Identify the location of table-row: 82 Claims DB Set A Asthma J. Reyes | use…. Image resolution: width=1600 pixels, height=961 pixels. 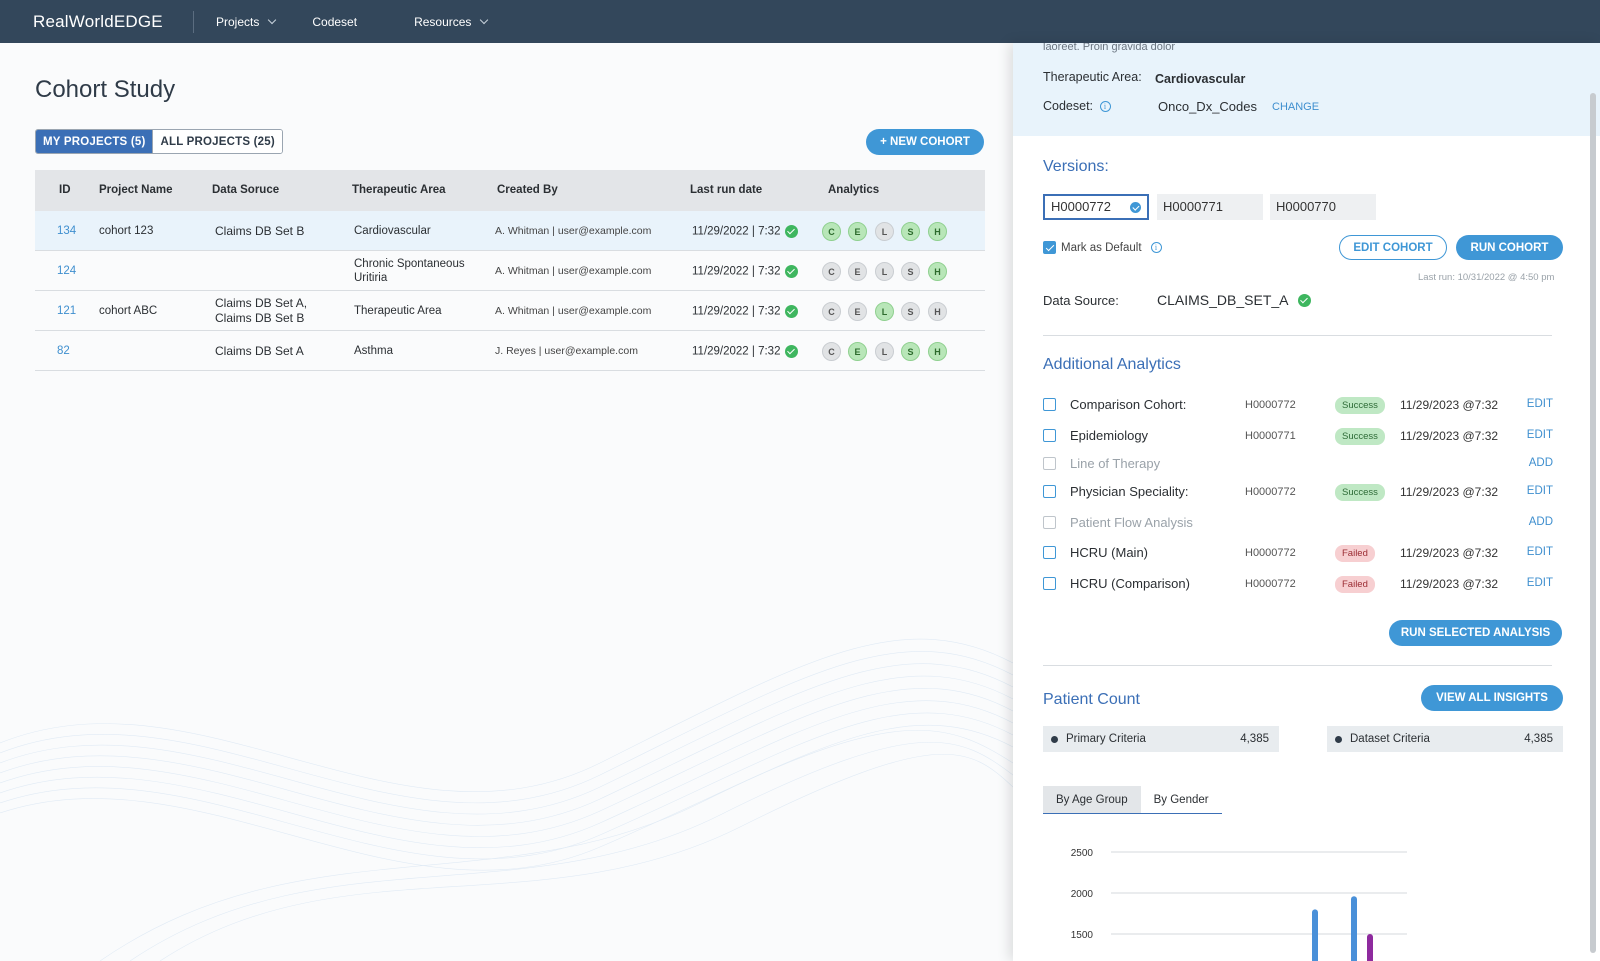
(510, 351).